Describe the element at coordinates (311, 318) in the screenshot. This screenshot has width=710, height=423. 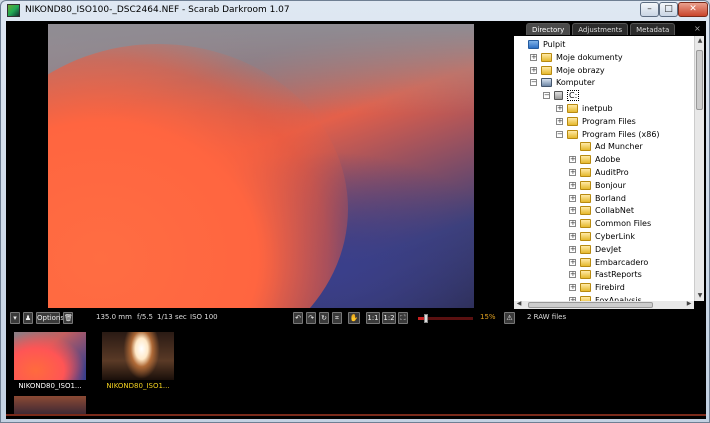
I see `rotate-right-icon: ↷` at that location.